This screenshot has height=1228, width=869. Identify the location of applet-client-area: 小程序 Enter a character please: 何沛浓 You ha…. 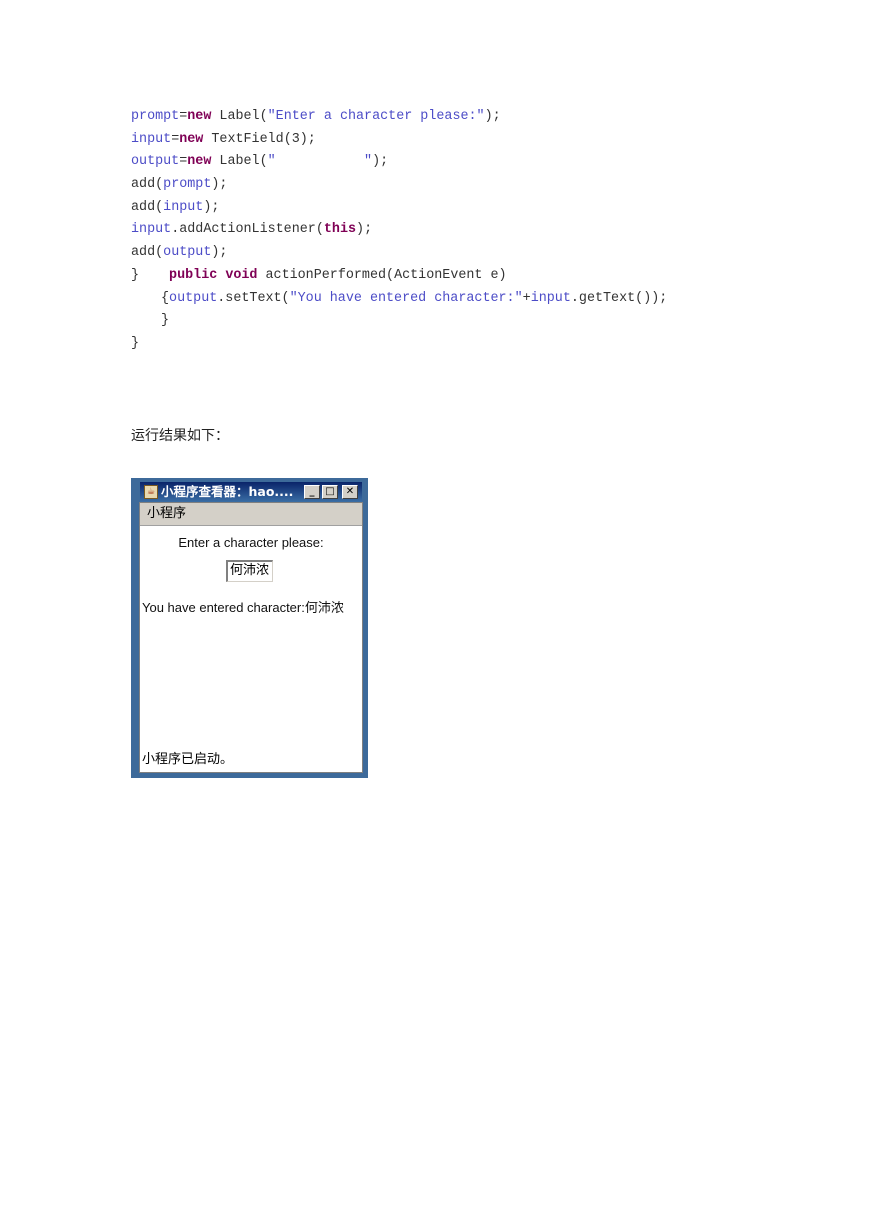
(251, 637).